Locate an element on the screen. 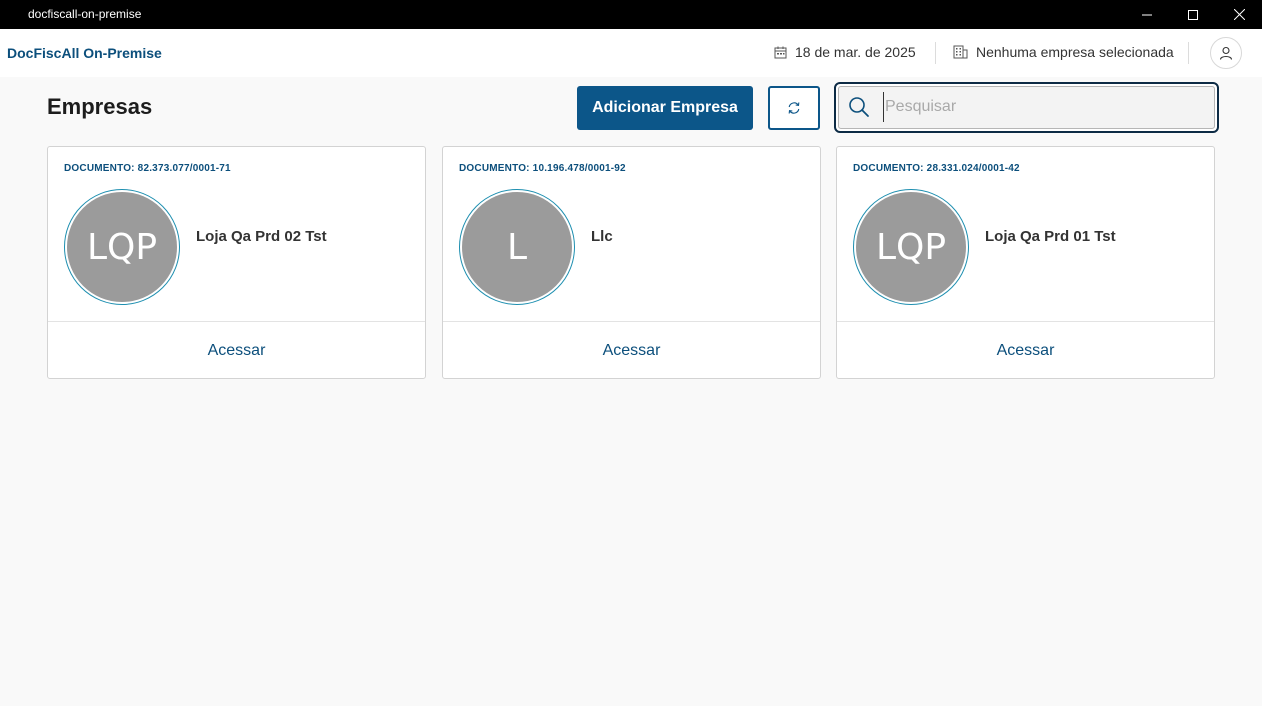  calendar-icon is located at coordinates (780, 52).